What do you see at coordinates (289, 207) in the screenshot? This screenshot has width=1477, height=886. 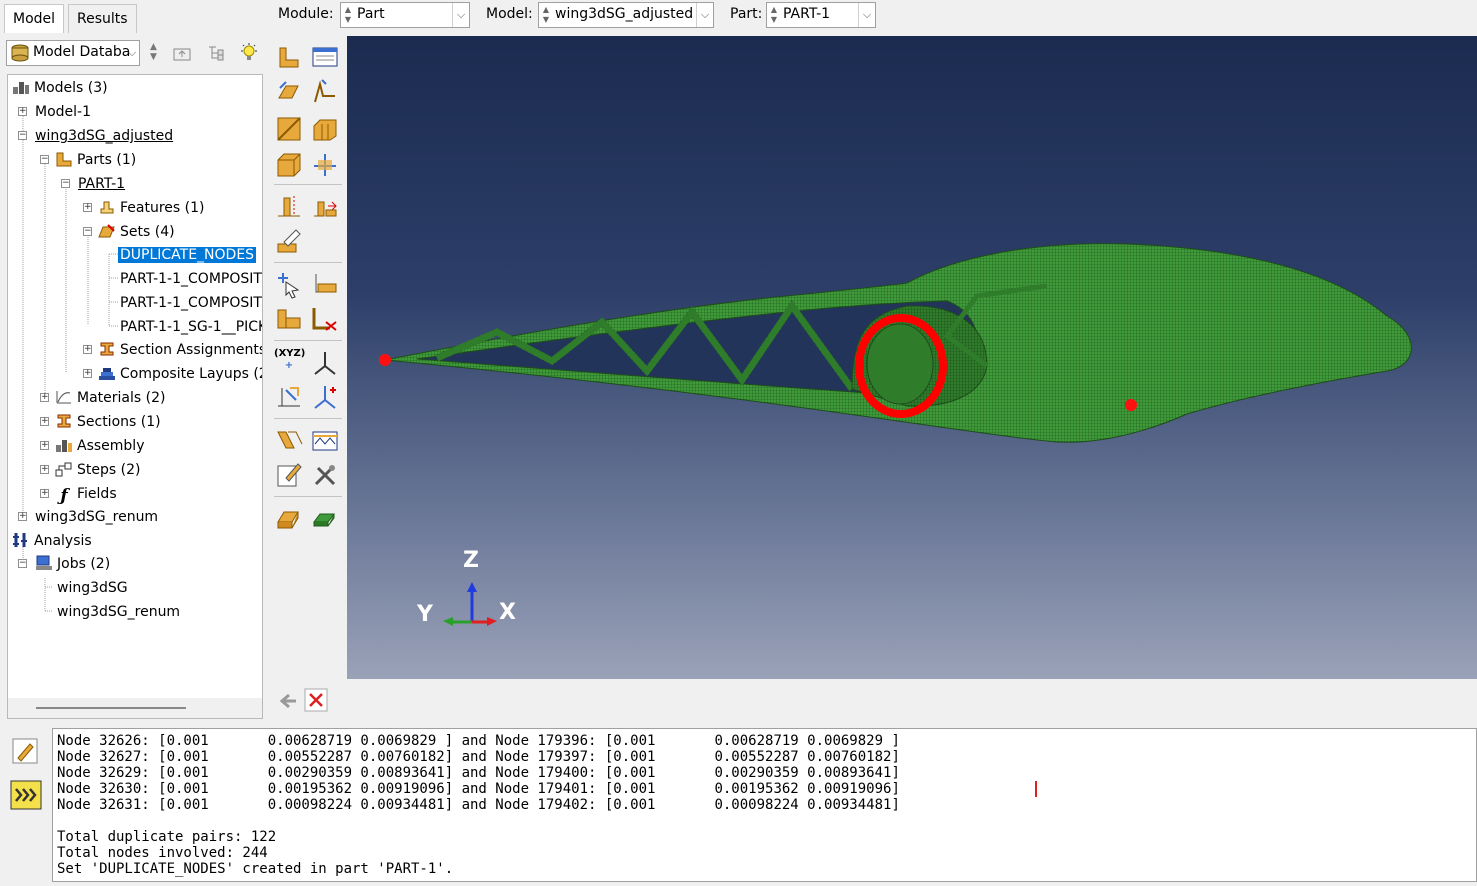 I see `create-datum-icon` at bounding box center [289, 207].